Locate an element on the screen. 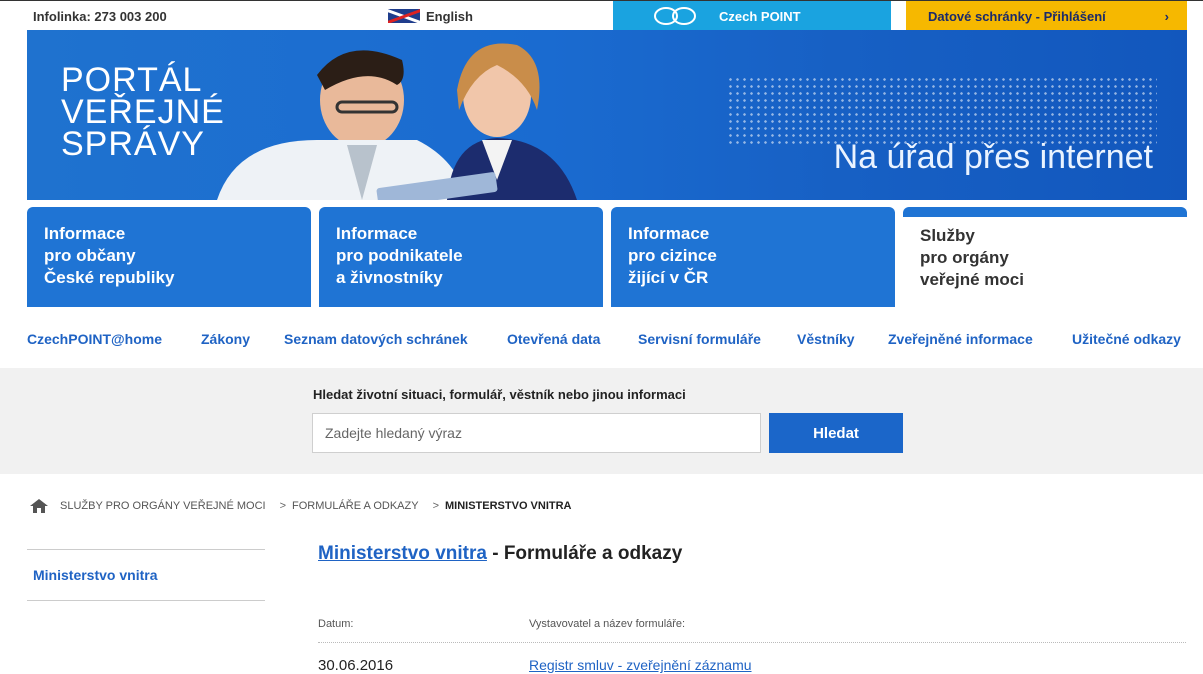 This screenshot has height=674, width=1203. sidebar: Ministerstvo vnitra is located at coordinates (146, 575).